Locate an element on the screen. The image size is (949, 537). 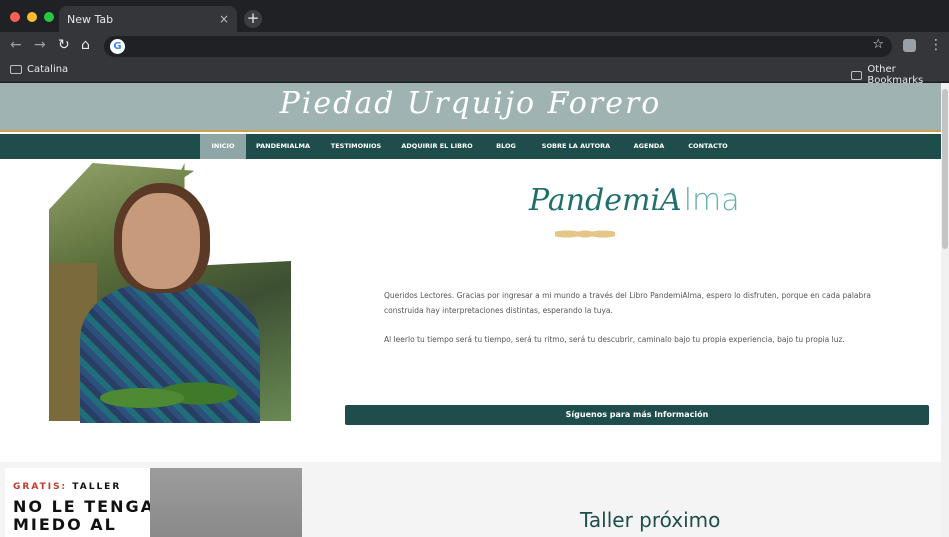
author-face is located at coordinates (161, 241).